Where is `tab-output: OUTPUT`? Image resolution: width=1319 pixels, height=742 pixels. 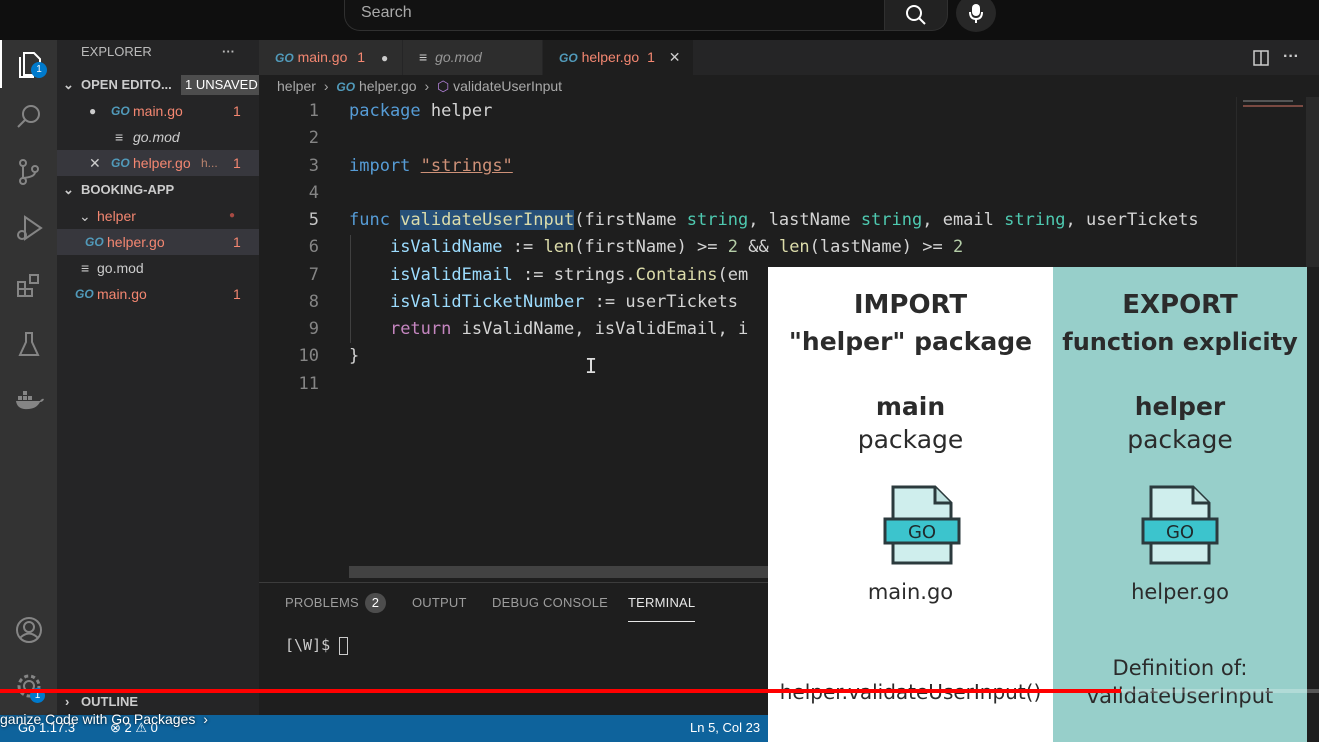 tab-output: OUTPUT is located at coordinates (439, 602).